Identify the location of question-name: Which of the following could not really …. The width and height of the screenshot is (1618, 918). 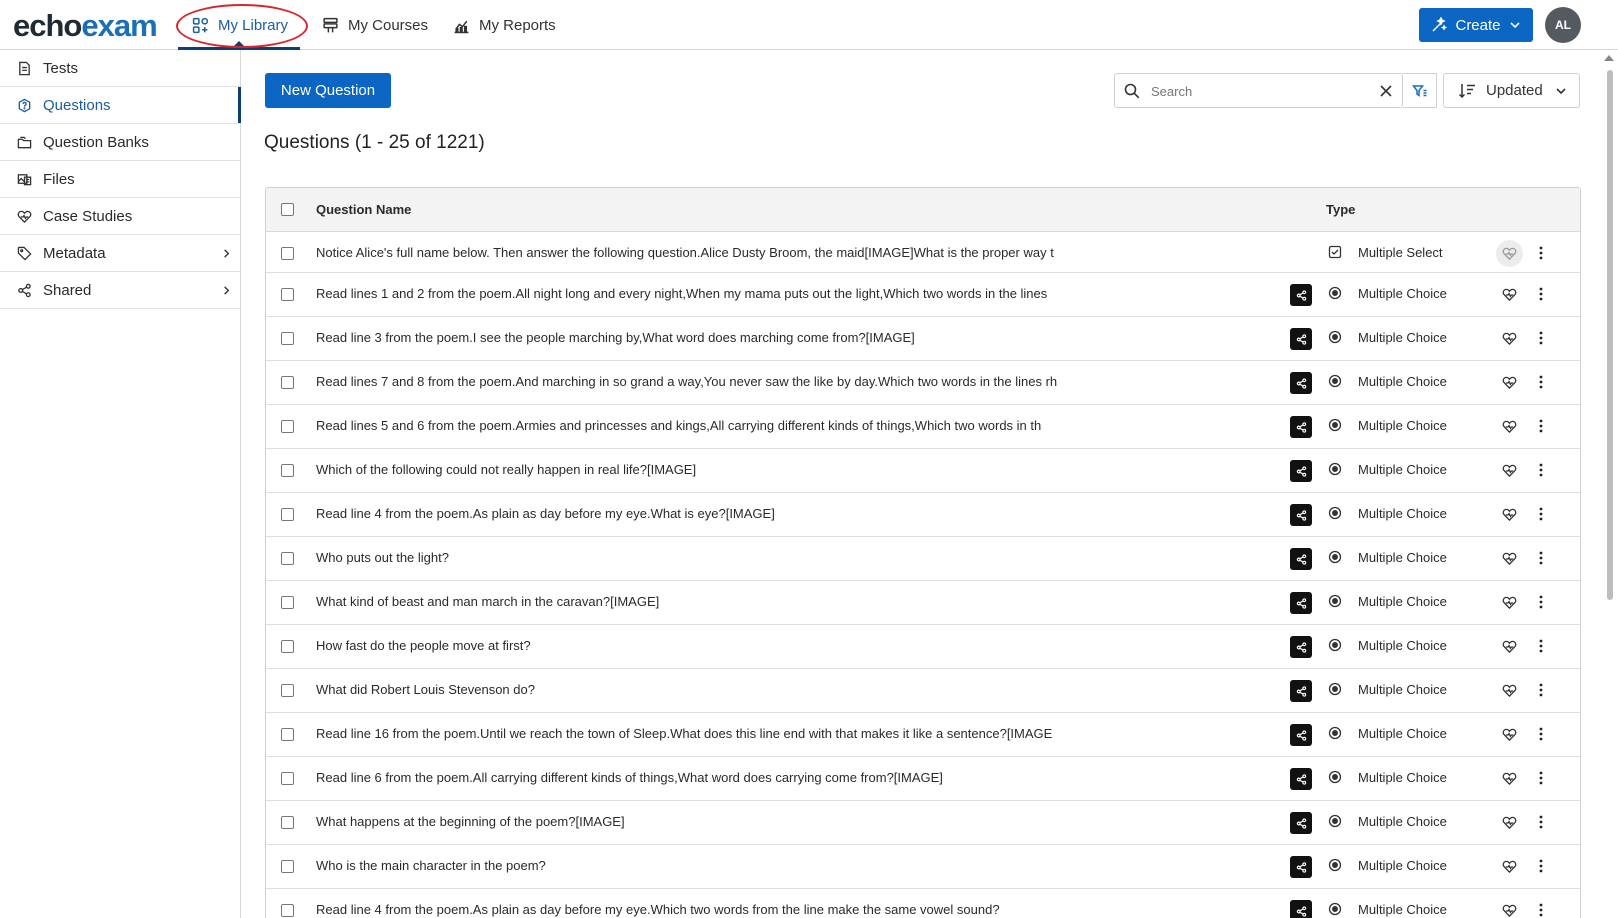
(776, 469).